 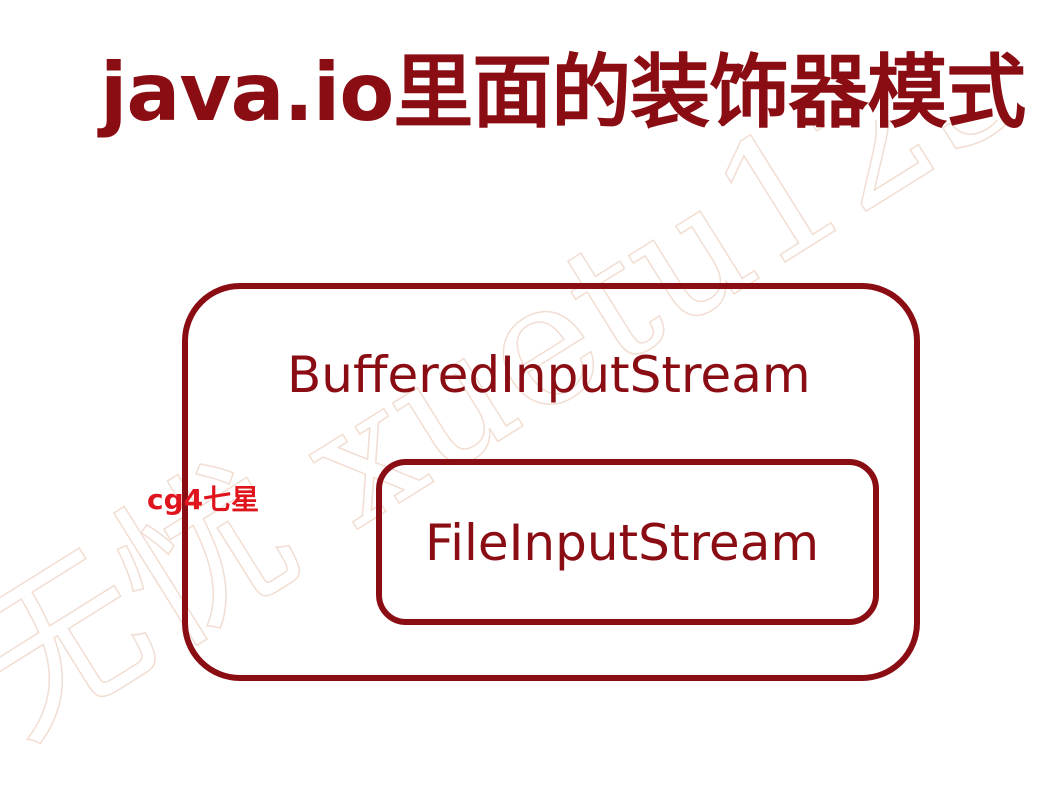 What do you see at coordinates (563, 92) in the screenshot?
I see `page-title: java.io里面的装饰器模式` at bounding box center [563, 92].